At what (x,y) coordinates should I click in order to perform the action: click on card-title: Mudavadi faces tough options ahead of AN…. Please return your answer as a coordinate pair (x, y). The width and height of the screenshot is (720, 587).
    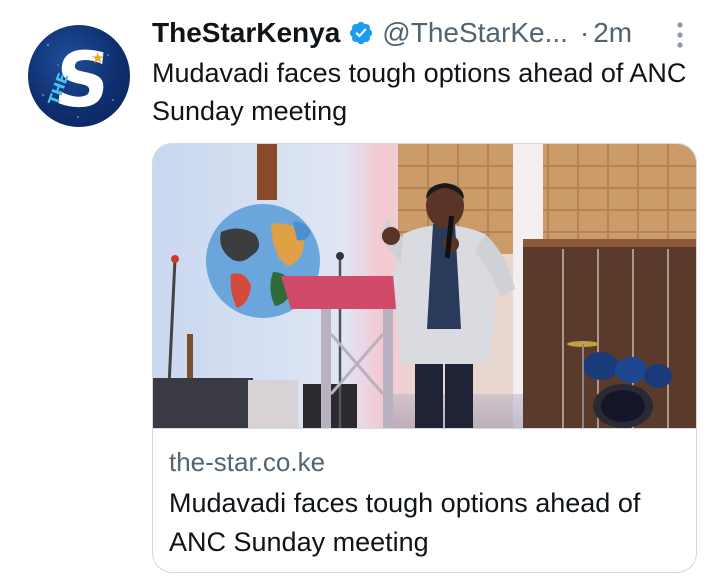
    Looking at the image, I should click on (424, 523).